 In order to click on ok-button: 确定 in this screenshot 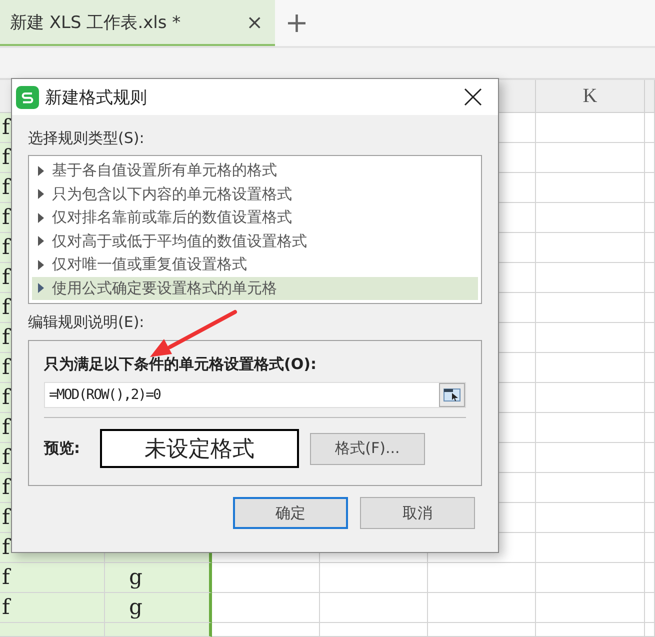, I will do `click(290, 513)`.